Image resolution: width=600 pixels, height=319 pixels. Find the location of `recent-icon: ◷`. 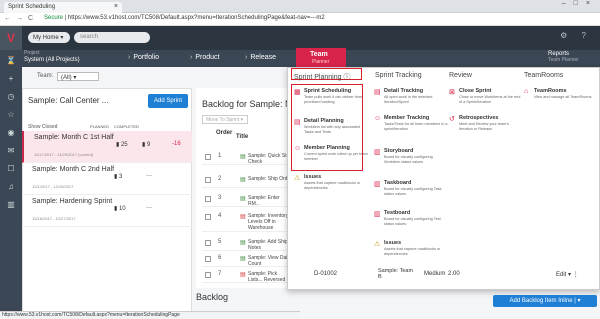

recent-icon: ◷ is located at coordinates (11, 96).